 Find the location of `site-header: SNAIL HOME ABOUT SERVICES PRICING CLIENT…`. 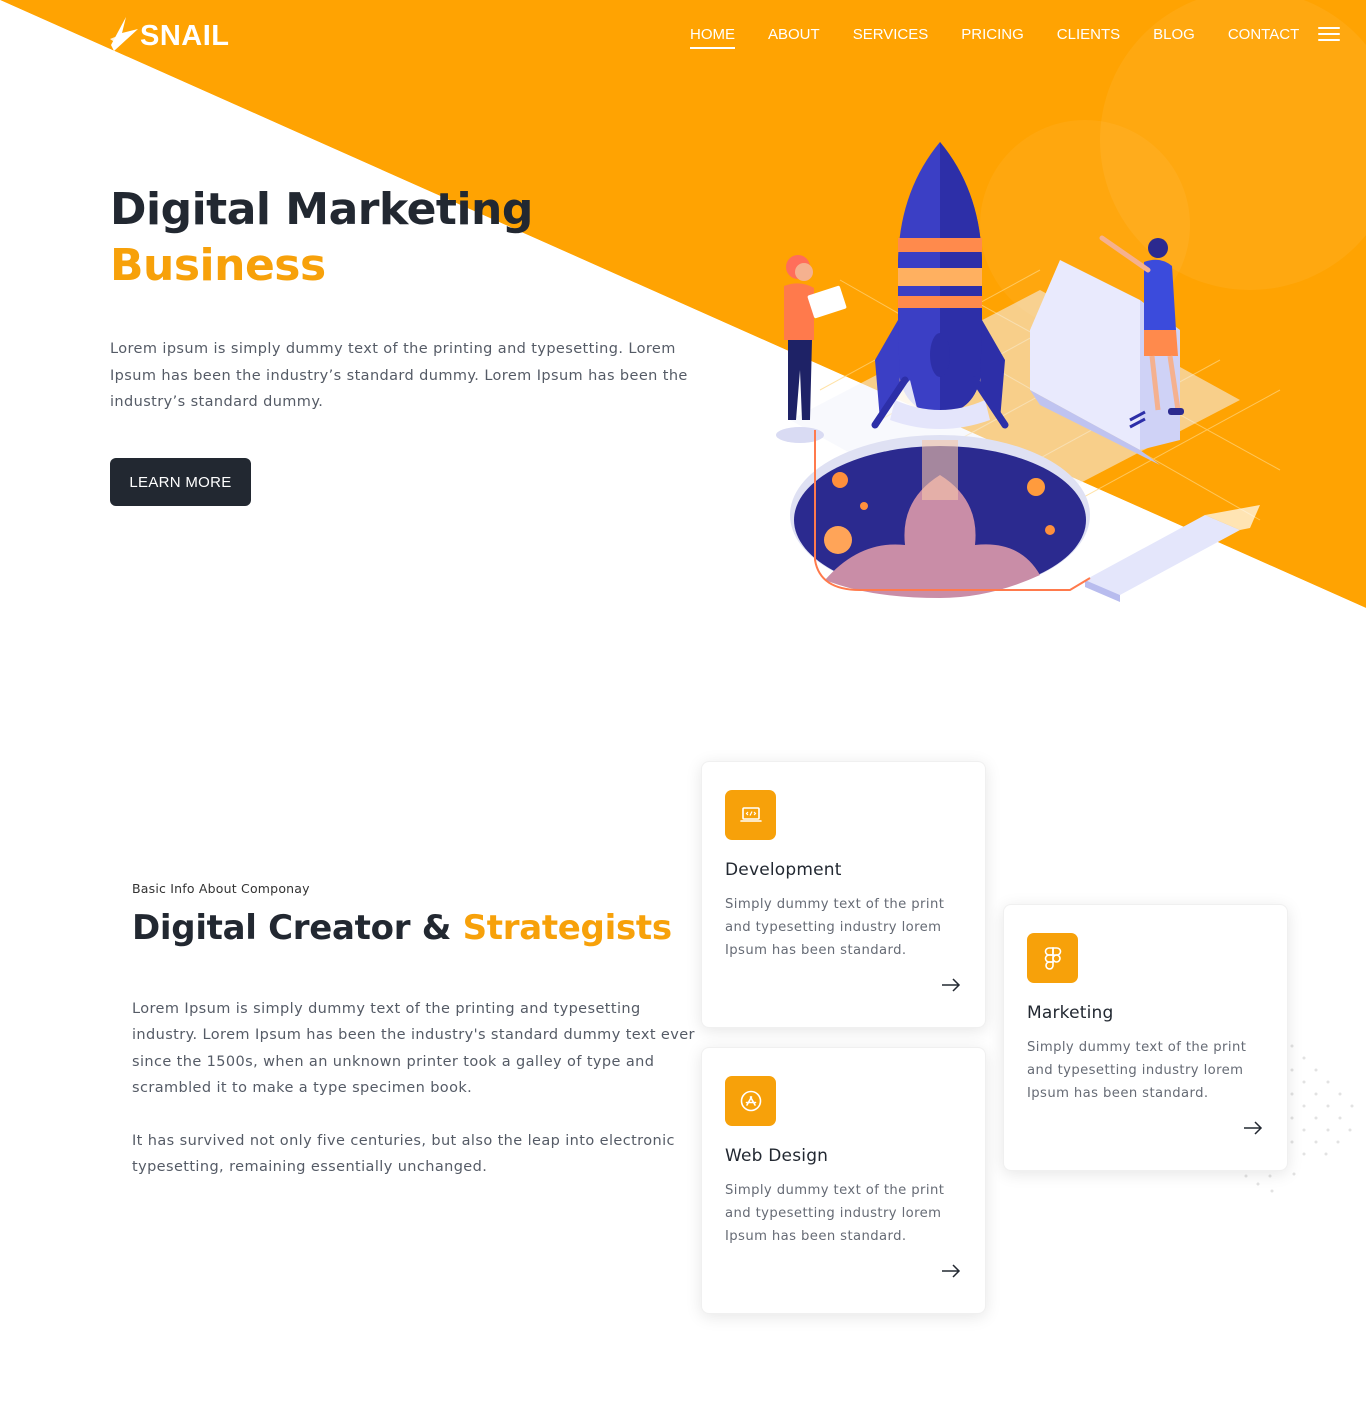

site-header: SNAIL HOME ABOUT SERVICES PRICING CLIENT… is located at coordinates (683, 36).